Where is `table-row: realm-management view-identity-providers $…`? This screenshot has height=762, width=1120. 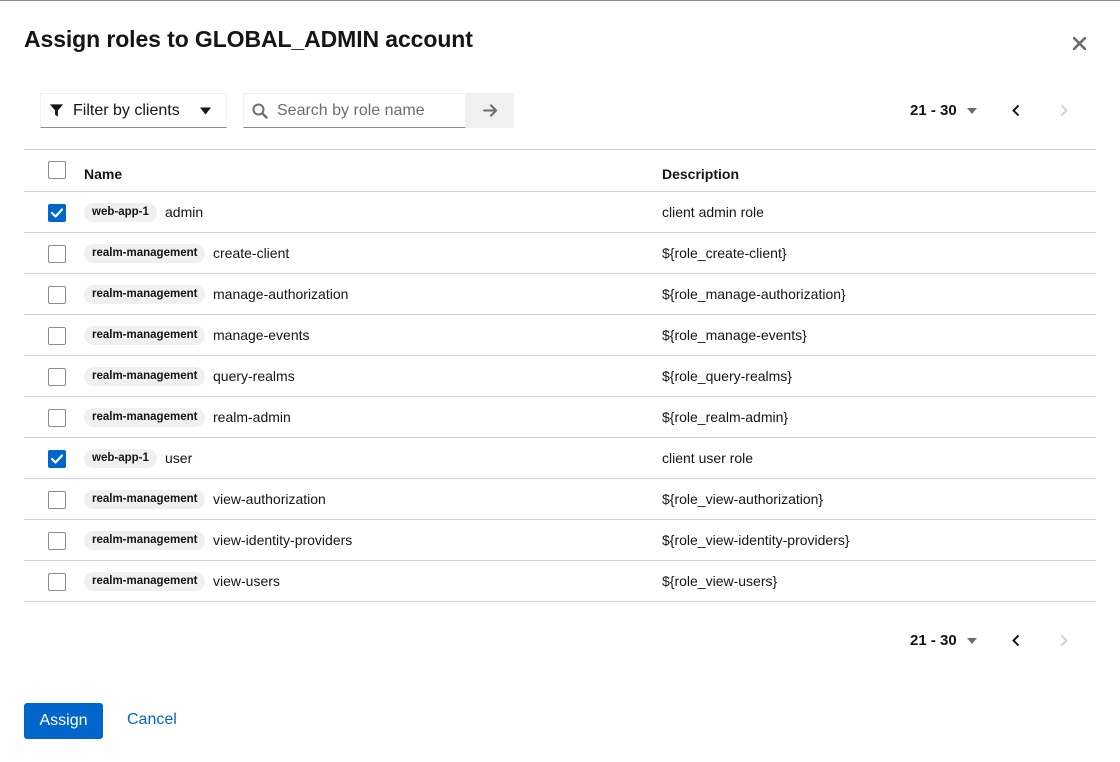
table-row: realm-management view-identity-providers $… is located at coordinates (560, 540).